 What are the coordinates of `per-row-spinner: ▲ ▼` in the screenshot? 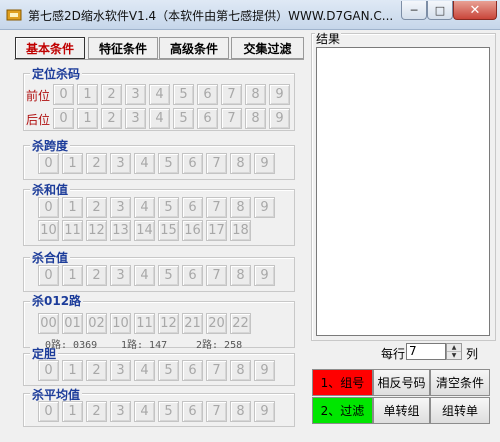 It's located at (454, 351).